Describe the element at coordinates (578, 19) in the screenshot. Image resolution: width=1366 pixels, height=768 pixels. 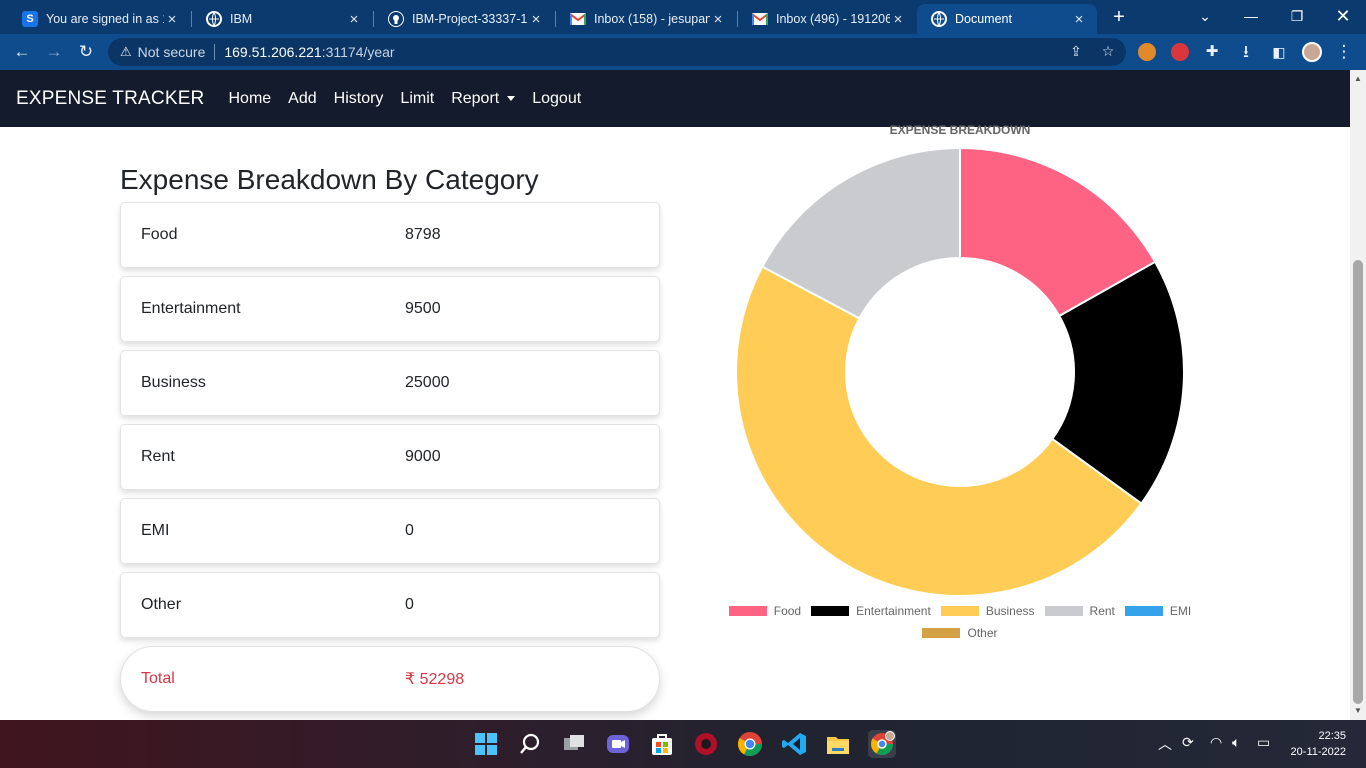
I see `gmail-icon` at that location.